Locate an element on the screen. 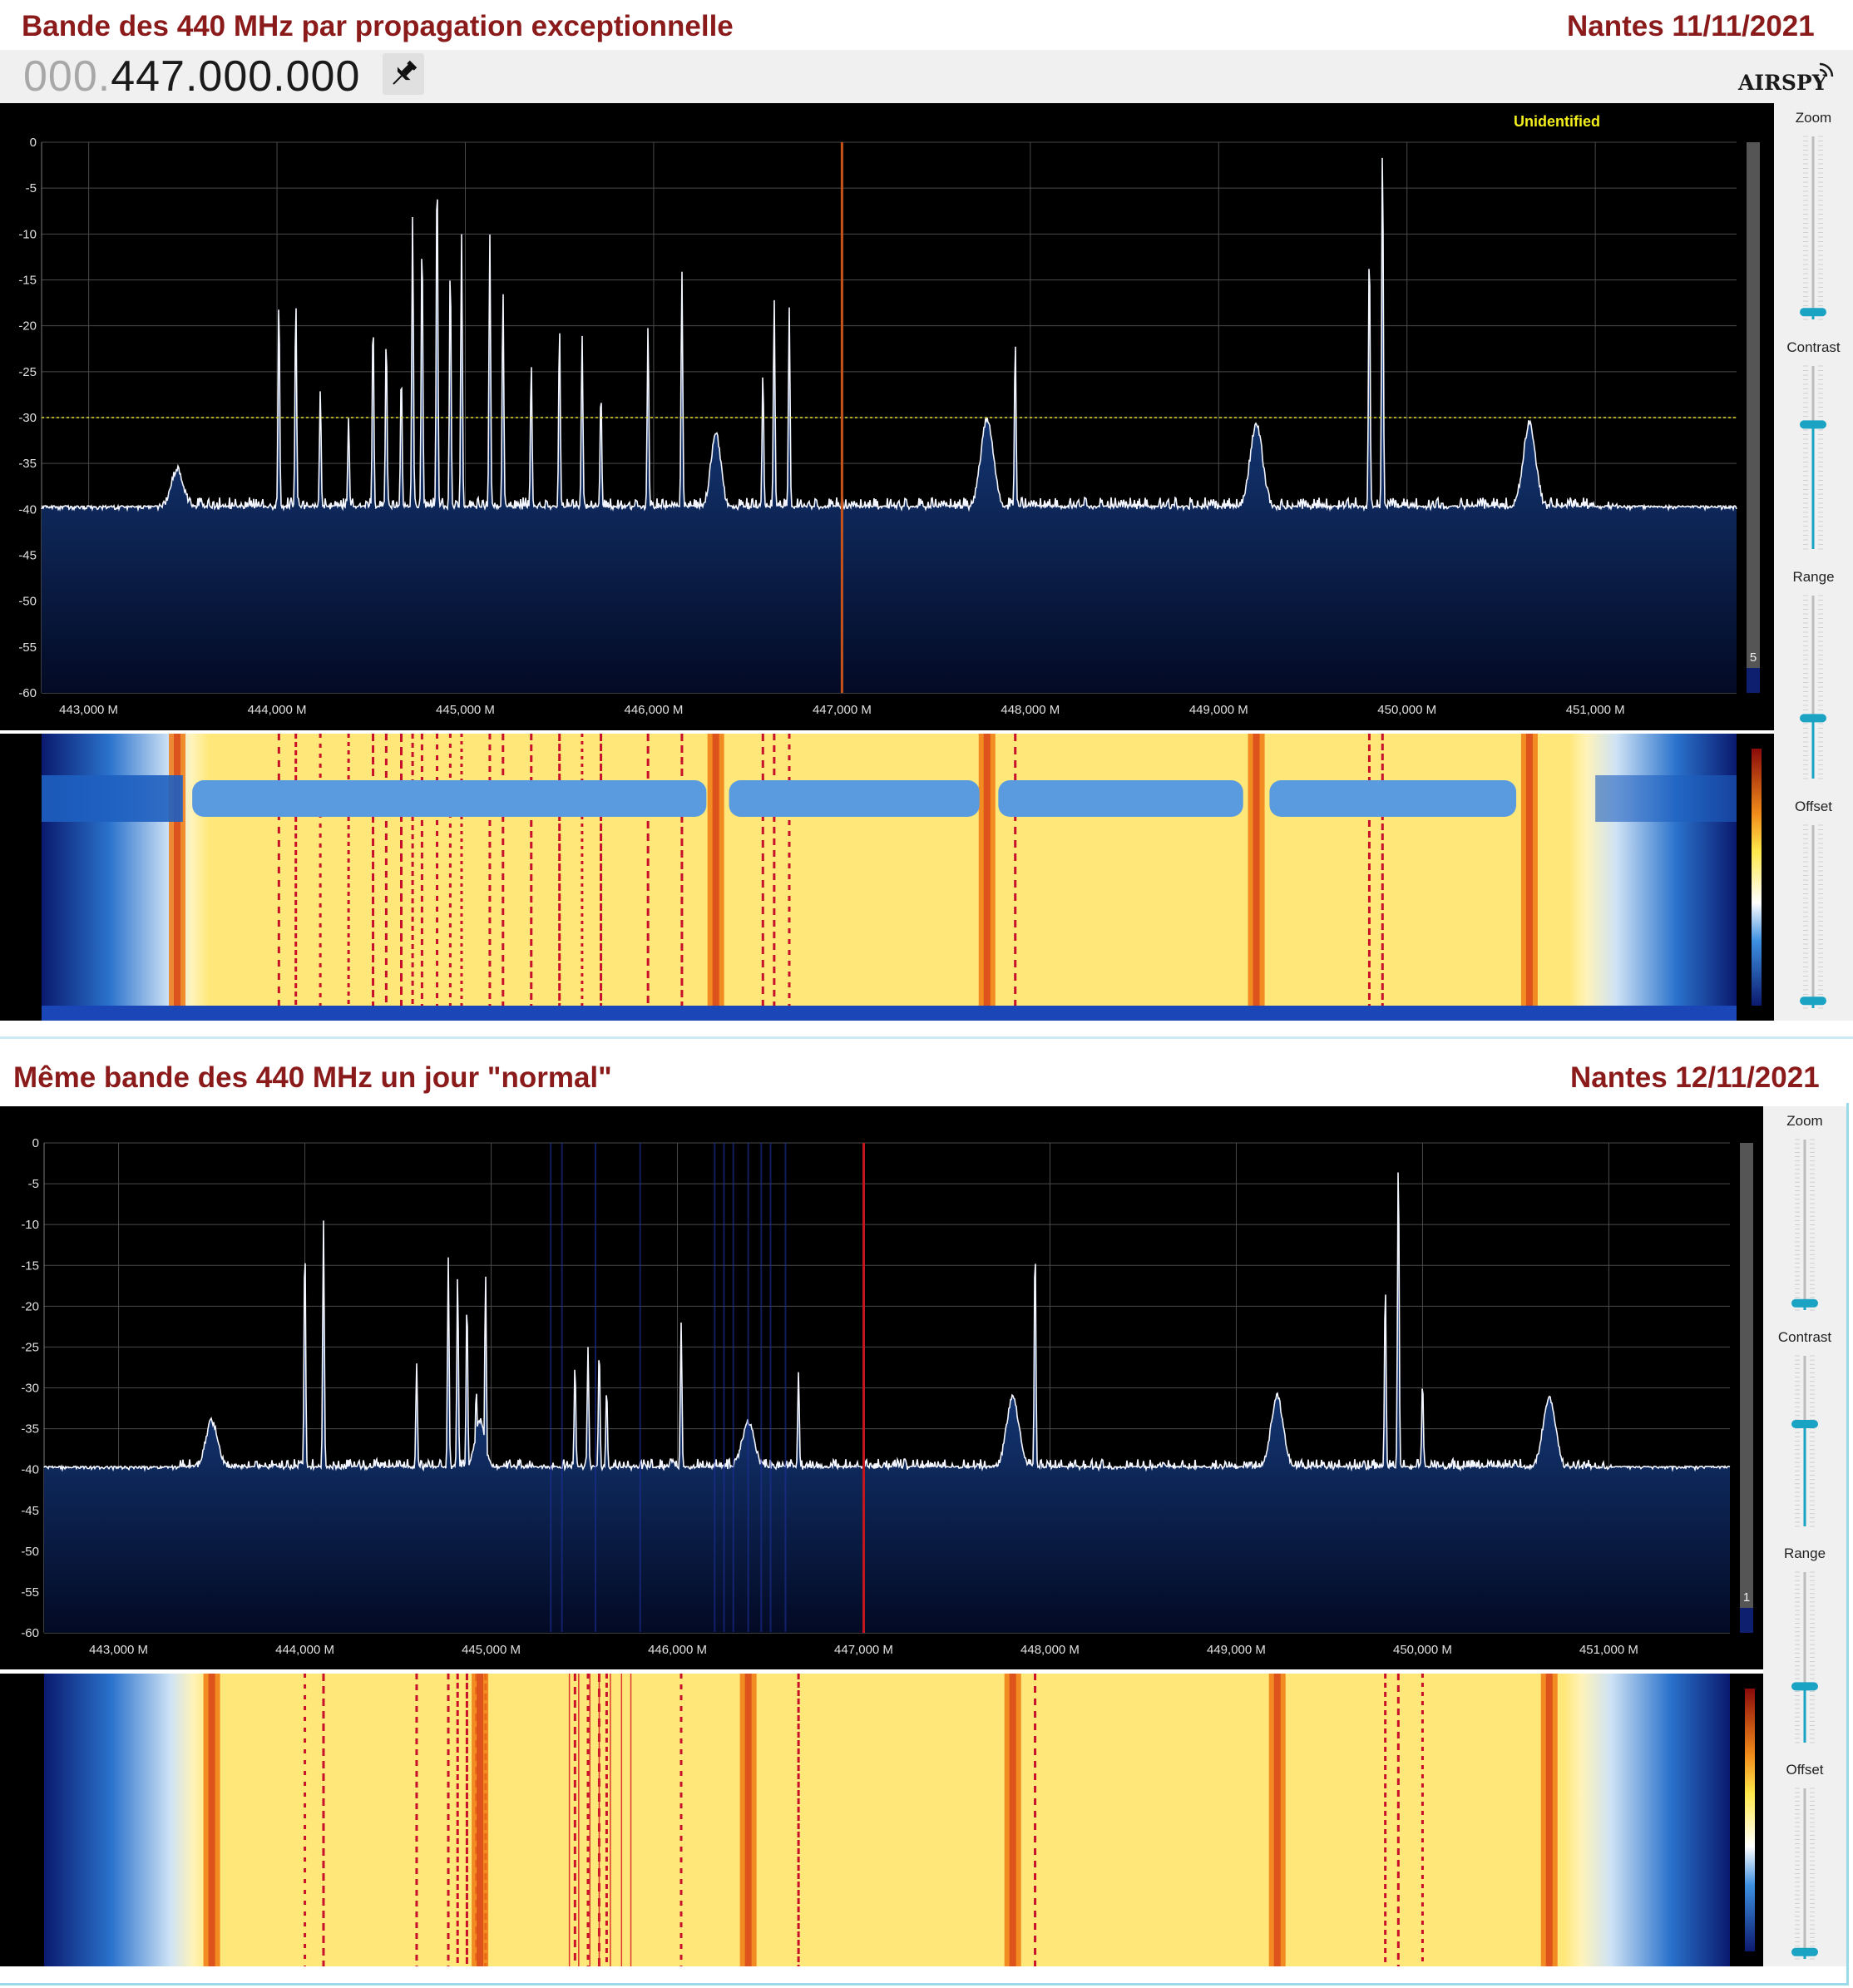 This screenshot has height=1988, width=1853. bottom-frame-bottom is located at coordinates (924, 1984).